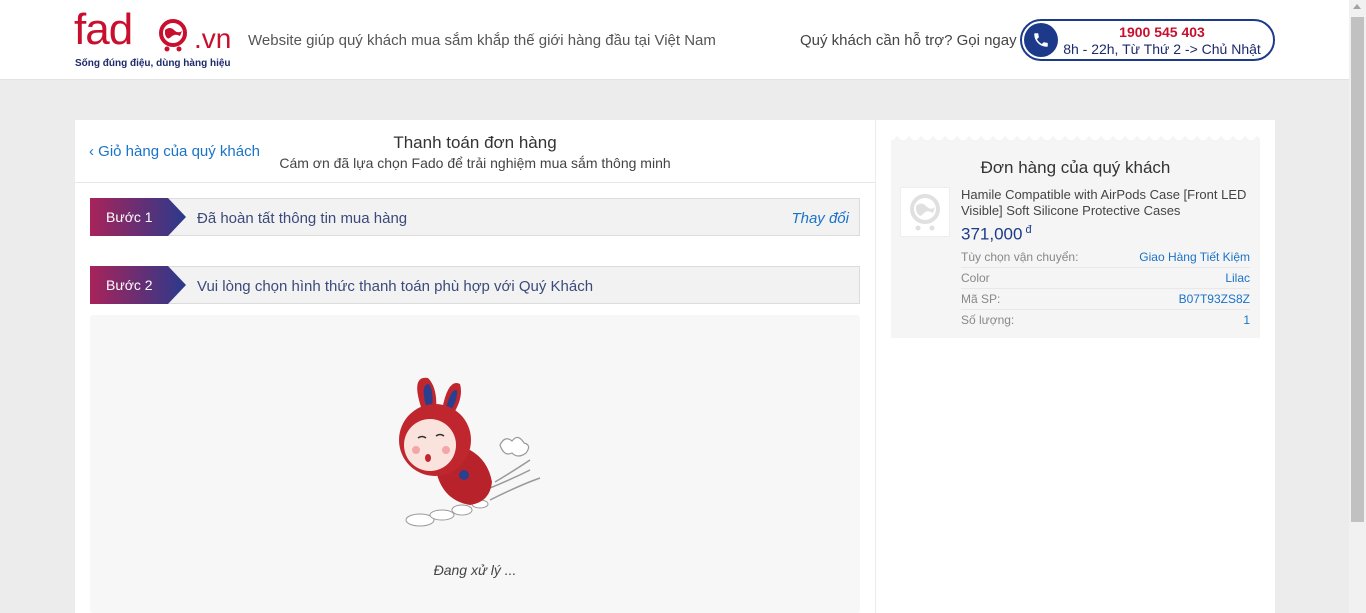 This screenshot has height=613, width=1366. What do you see at coordinates (475, 142) in the screenshot?
I see `page-title: Thanh toán đơn hàng` at bounding box center [475, 142].